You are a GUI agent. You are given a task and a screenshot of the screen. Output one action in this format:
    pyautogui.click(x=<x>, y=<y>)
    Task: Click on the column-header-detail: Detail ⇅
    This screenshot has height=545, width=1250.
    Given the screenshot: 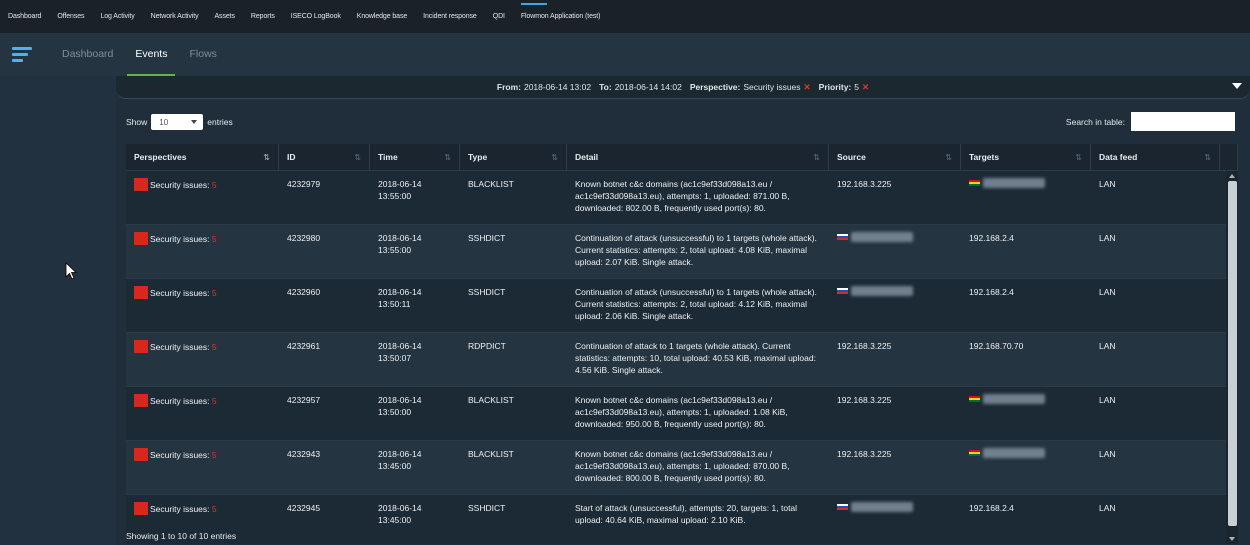 What is the action you would take?
    pyautogui.click(x=698, y=157)
    